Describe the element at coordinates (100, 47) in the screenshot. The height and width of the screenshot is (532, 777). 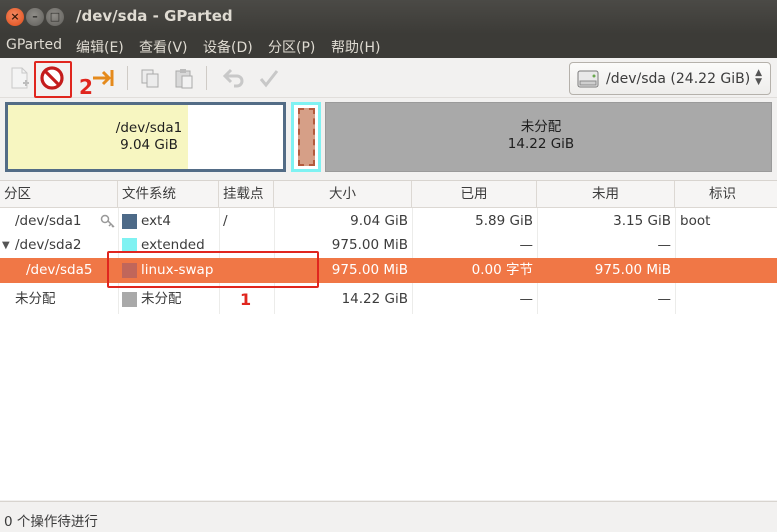
I see `menu-edit: 编辑(E)` at that location.